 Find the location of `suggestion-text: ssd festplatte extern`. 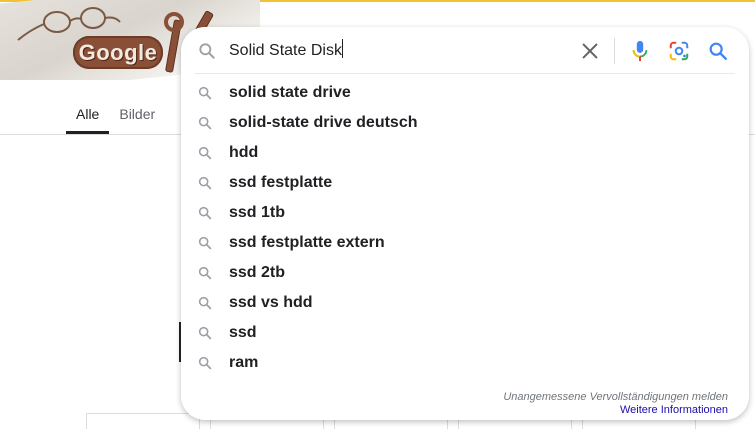

suggestion-text: ssd festplatte extern is located at coordinates (307, 242).